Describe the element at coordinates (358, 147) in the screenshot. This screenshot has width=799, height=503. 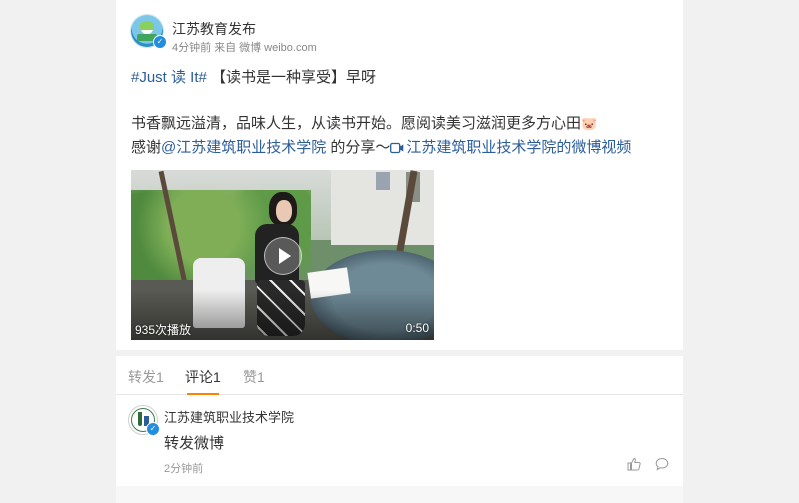
I see `share-text: 的分享～` at that location.